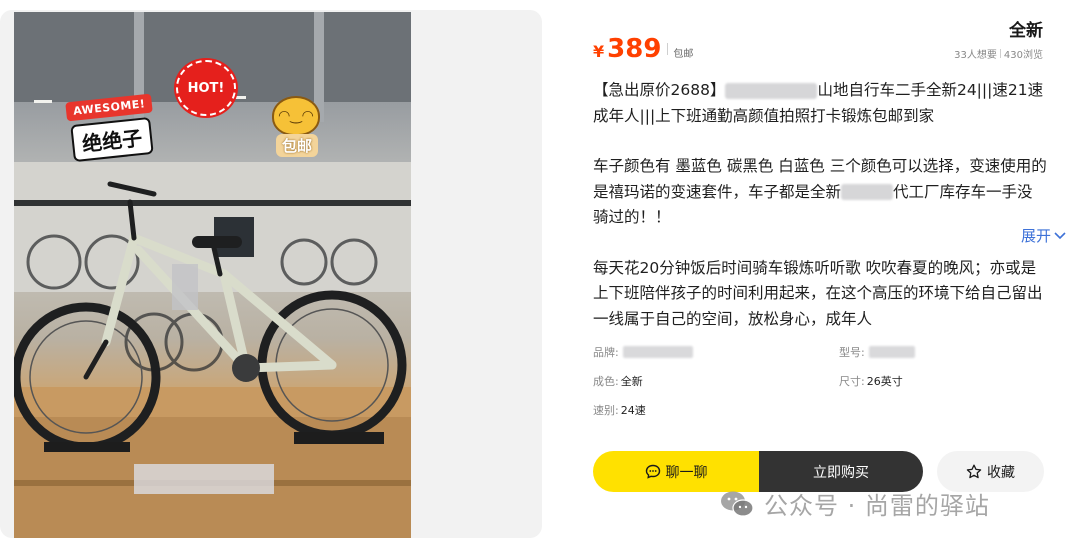 Image resolution: width=1070 pixels, height=546 pixels. I want to click on attr-size-value: 26英寸, so click(884, 381).